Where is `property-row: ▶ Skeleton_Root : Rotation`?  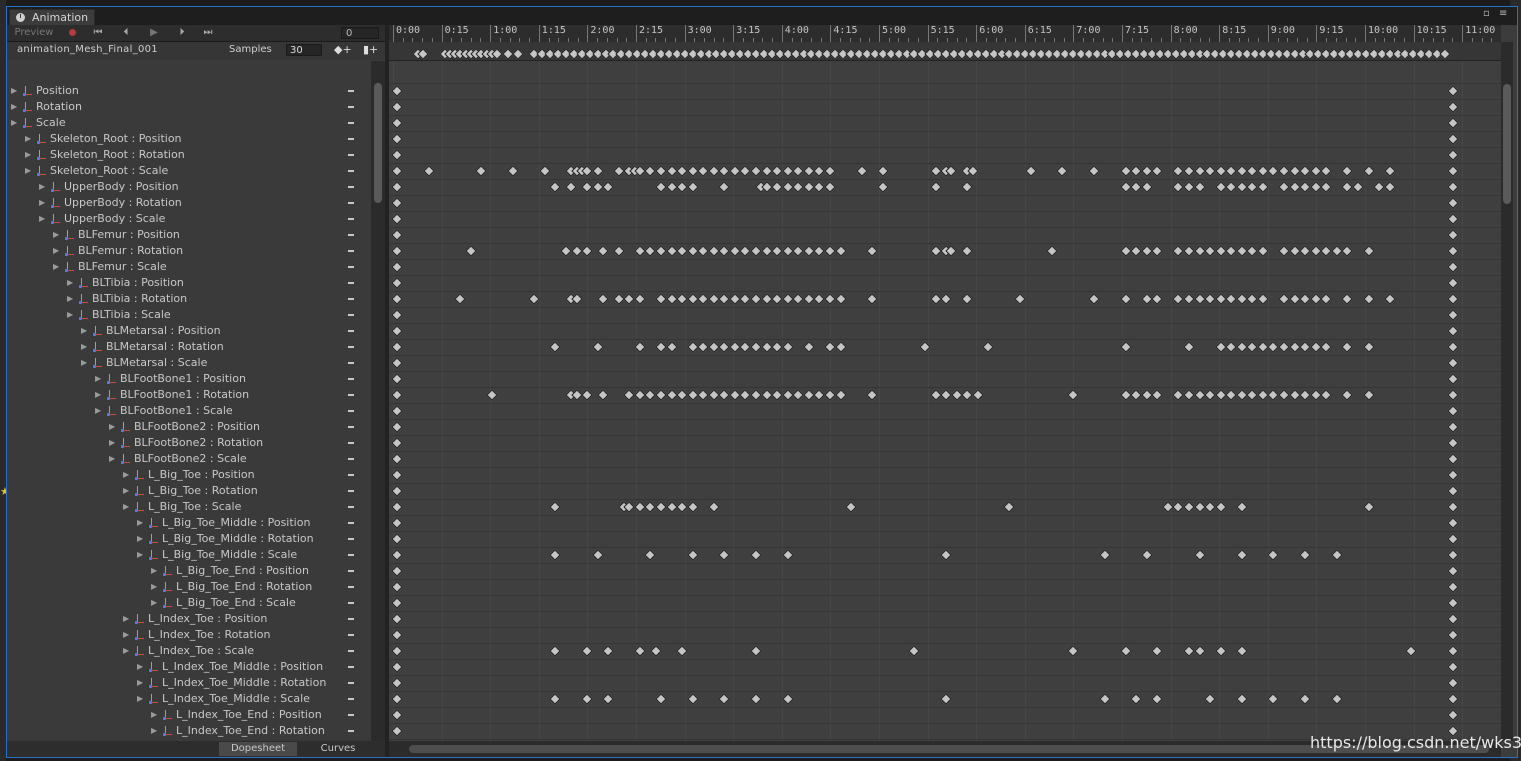 property-row: ▶ Skeleton_Root : Rotation is located at coordinates (189, 155).